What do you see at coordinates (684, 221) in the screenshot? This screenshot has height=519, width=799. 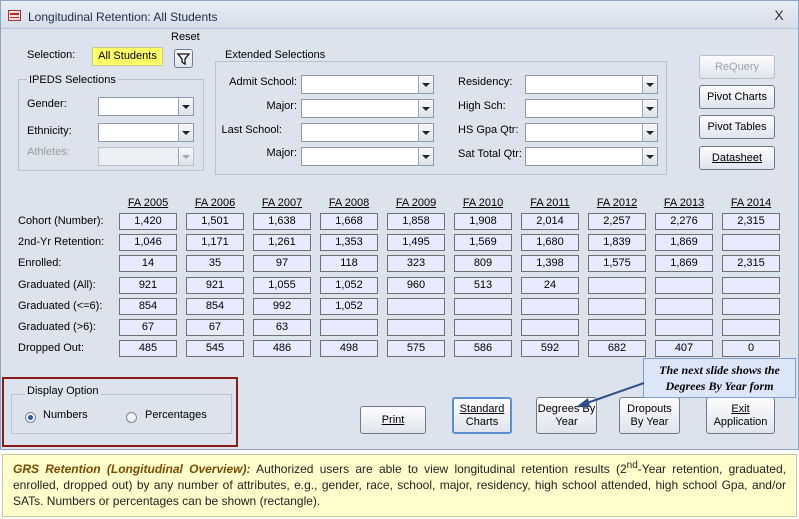 I see `data-cell: 2,276` at bounding box center [684, 221].